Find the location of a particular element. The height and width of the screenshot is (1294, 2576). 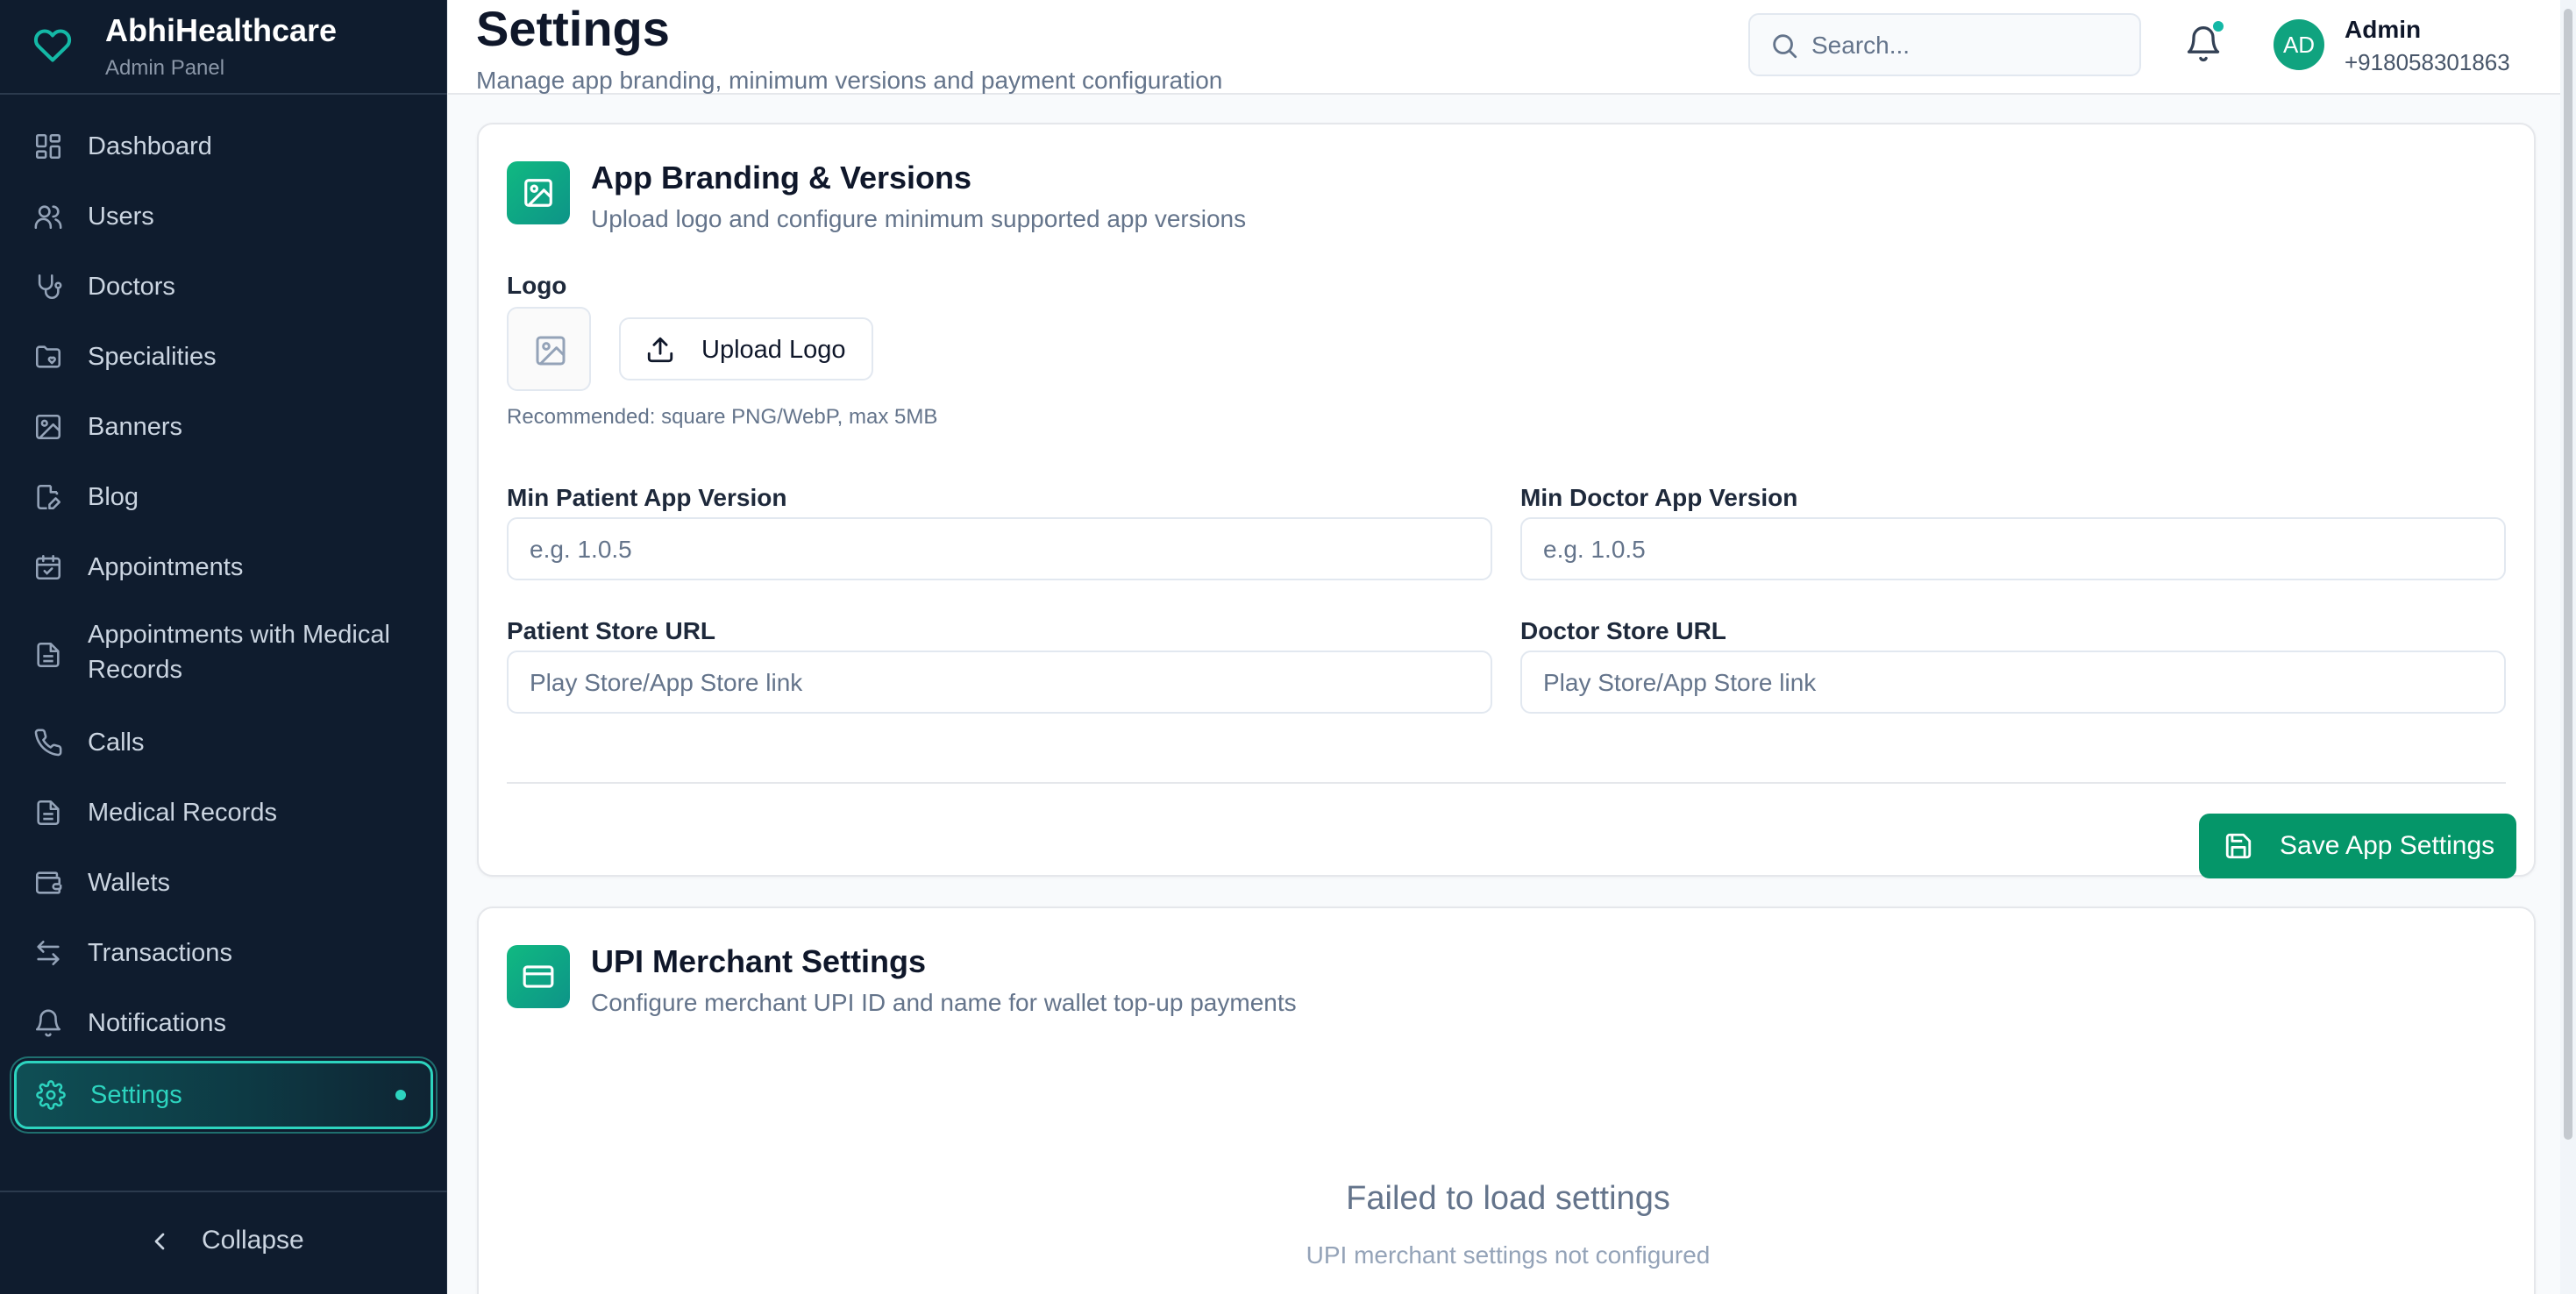

image-placeholder-icon is located at coordinates (551, 351).